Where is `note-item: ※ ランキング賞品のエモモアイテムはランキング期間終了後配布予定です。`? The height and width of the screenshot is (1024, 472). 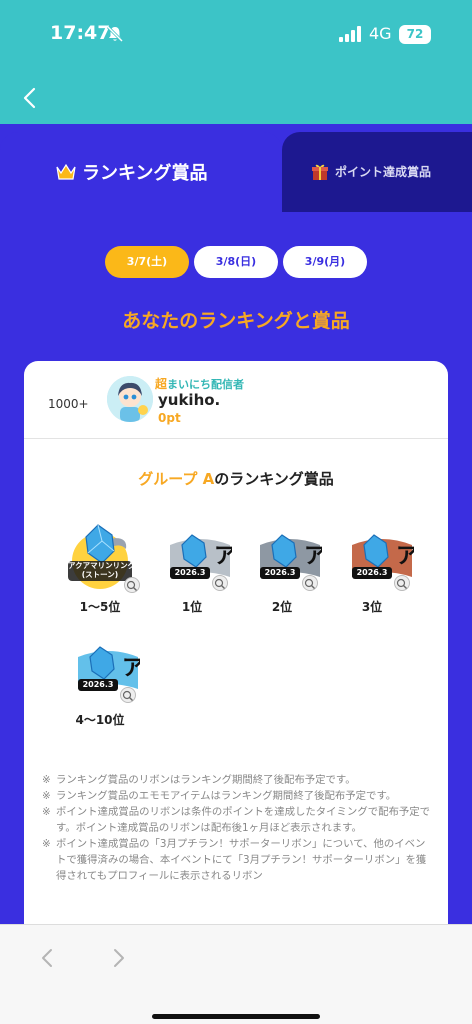
note-item: ※ ランキング賞品のエモモアイテムはランキング期間終了後配布予定です。 is located at coordinates (238, 796).